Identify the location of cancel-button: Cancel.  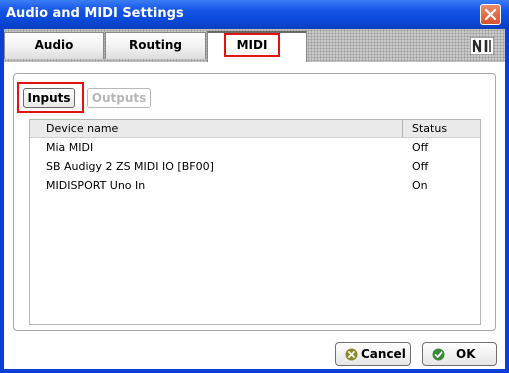
(373, 354).